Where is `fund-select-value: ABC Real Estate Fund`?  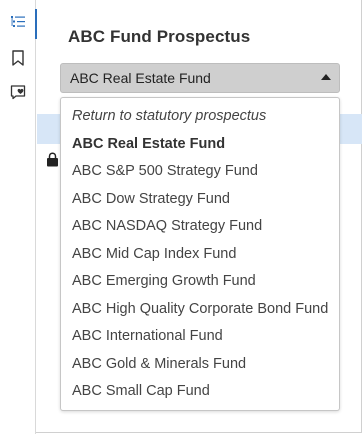 fund-select-value: ABC Real Estate Fund is located at coordinates (140, 78).